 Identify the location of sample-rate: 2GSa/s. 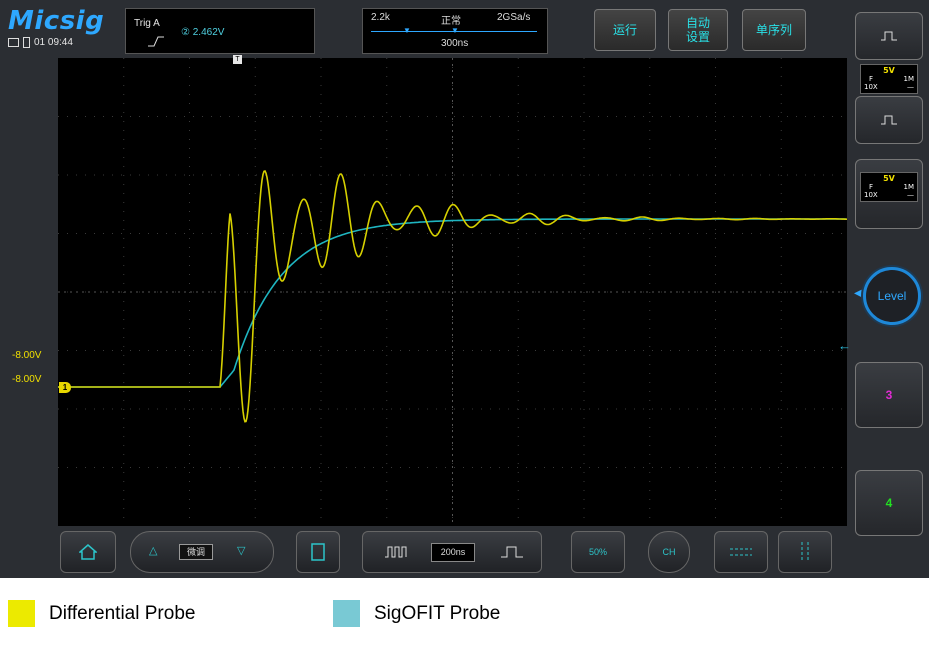
(514, 17).